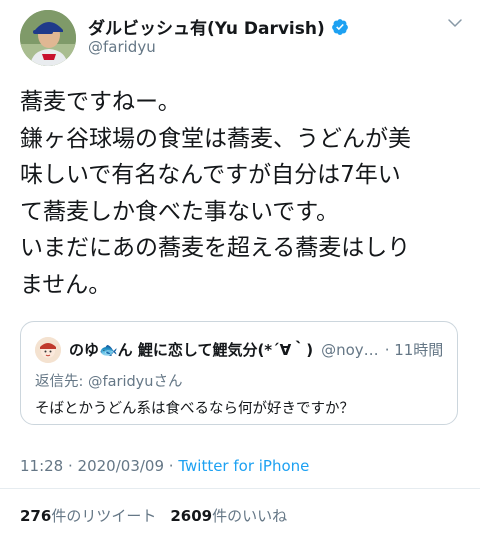 This screenshot has height=536, width=480. I want to click on tweet-line: 鎌ヶ谷球場の食堂は蕎麦、うどんが美, so click(215, 138).